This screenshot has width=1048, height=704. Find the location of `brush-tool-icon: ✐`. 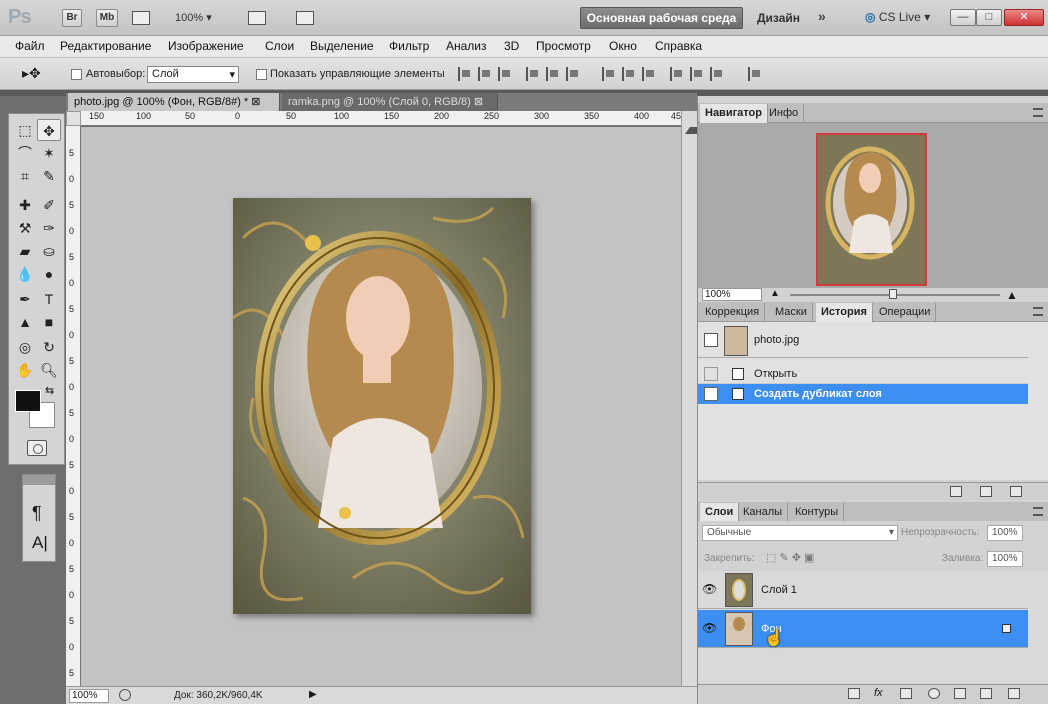

brush-tool-icon: ✐ is located at coordinates (49, 205).